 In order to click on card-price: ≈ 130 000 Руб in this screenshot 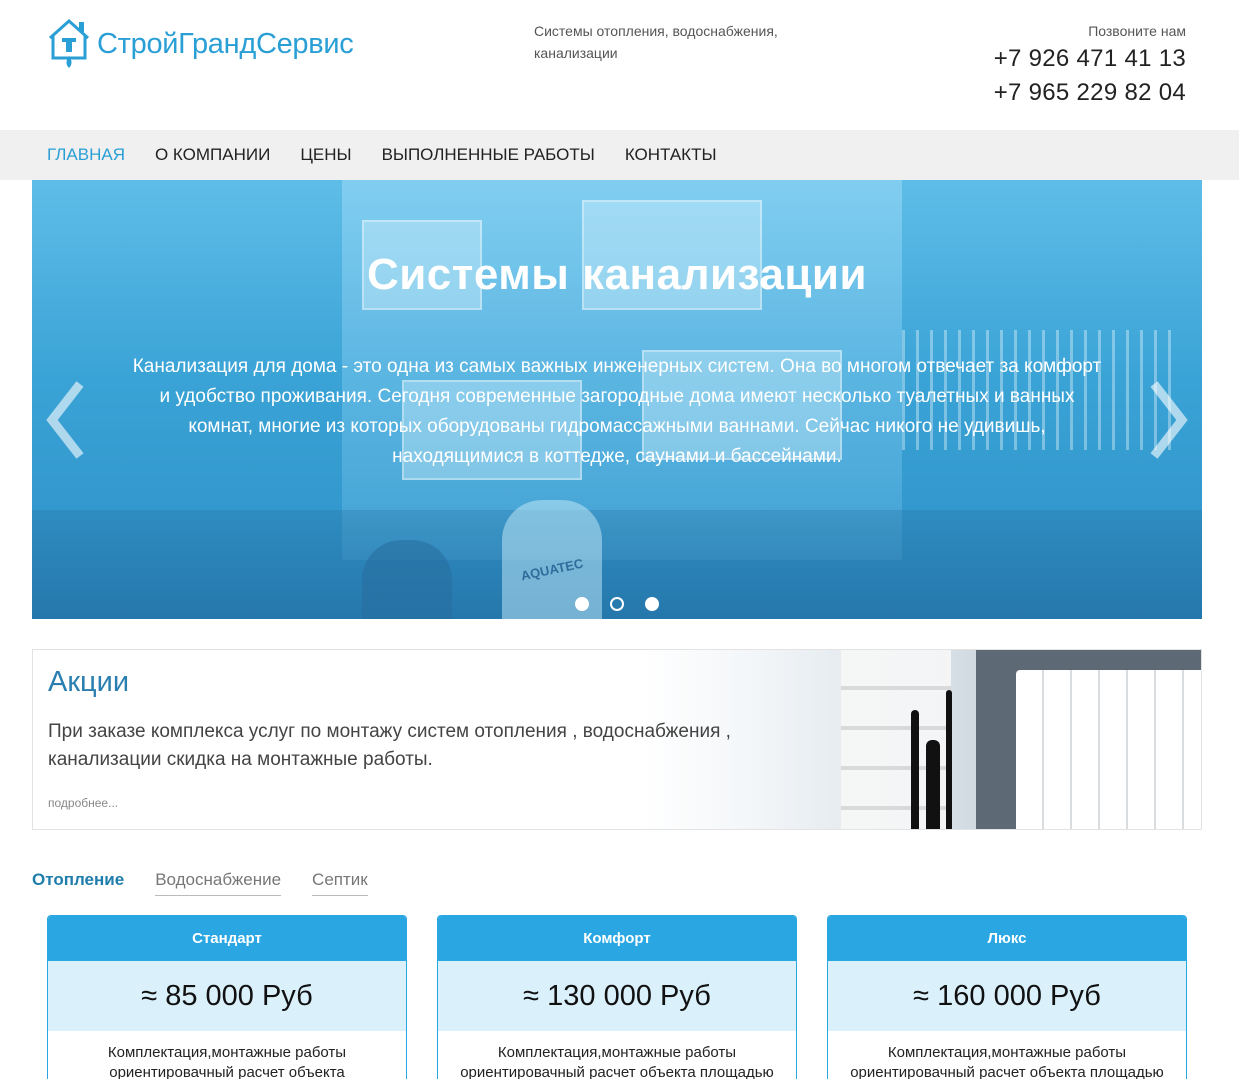, I will do `click(617, 996)`.